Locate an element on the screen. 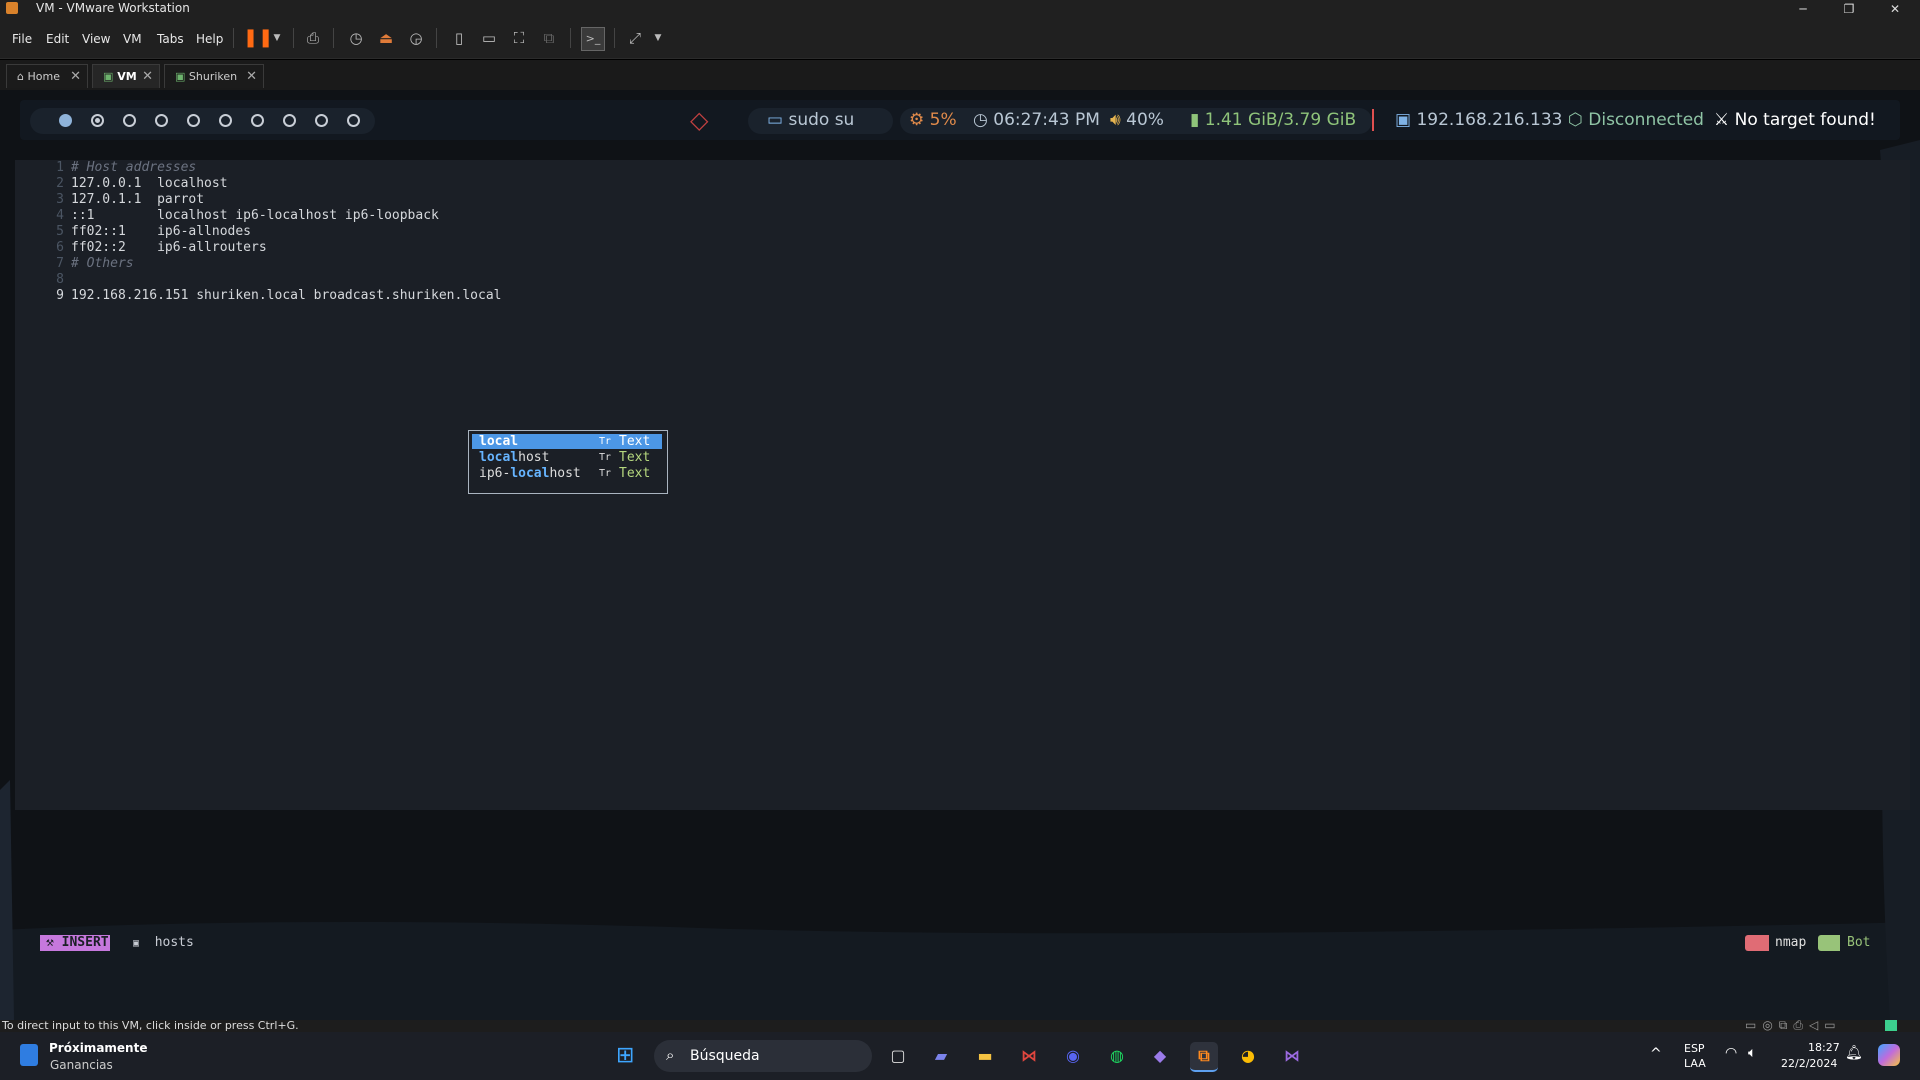 This screenshot has height=1080, width=1920. message-icon is located at coordinates (1891, 1025).